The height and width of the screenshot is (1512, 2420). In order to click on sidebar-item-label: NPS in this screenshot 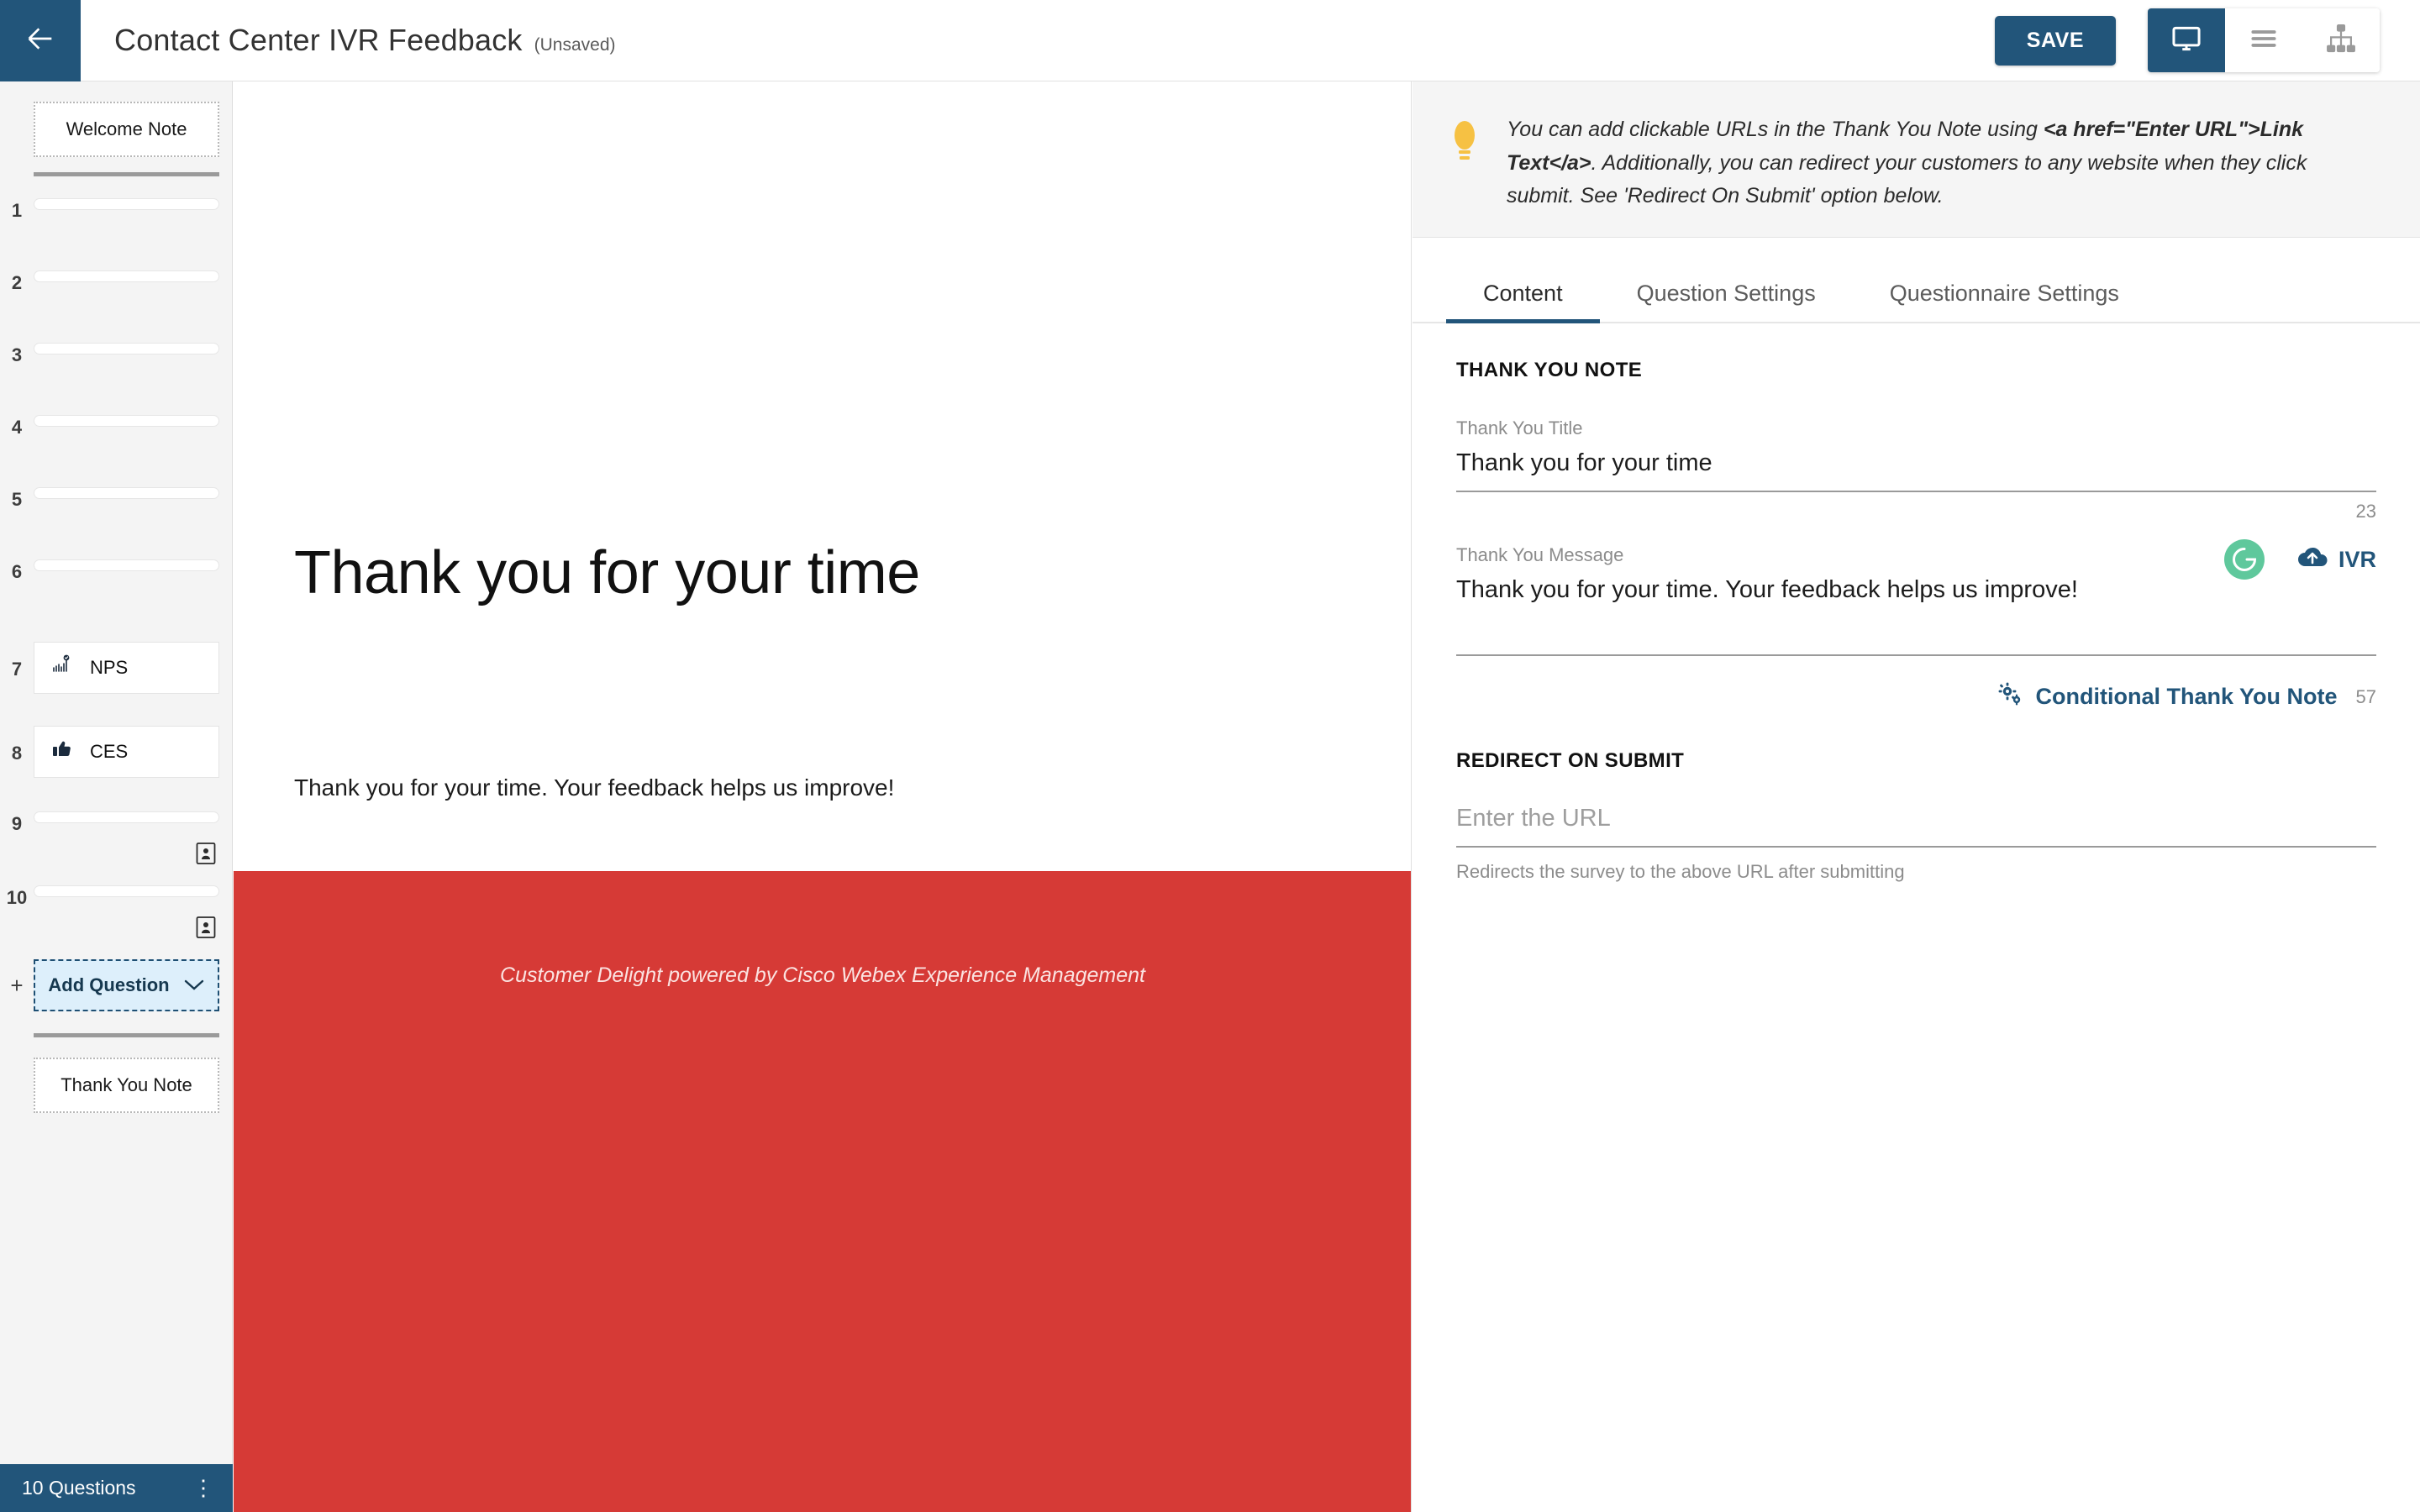, I will do `click(109, 667)`.